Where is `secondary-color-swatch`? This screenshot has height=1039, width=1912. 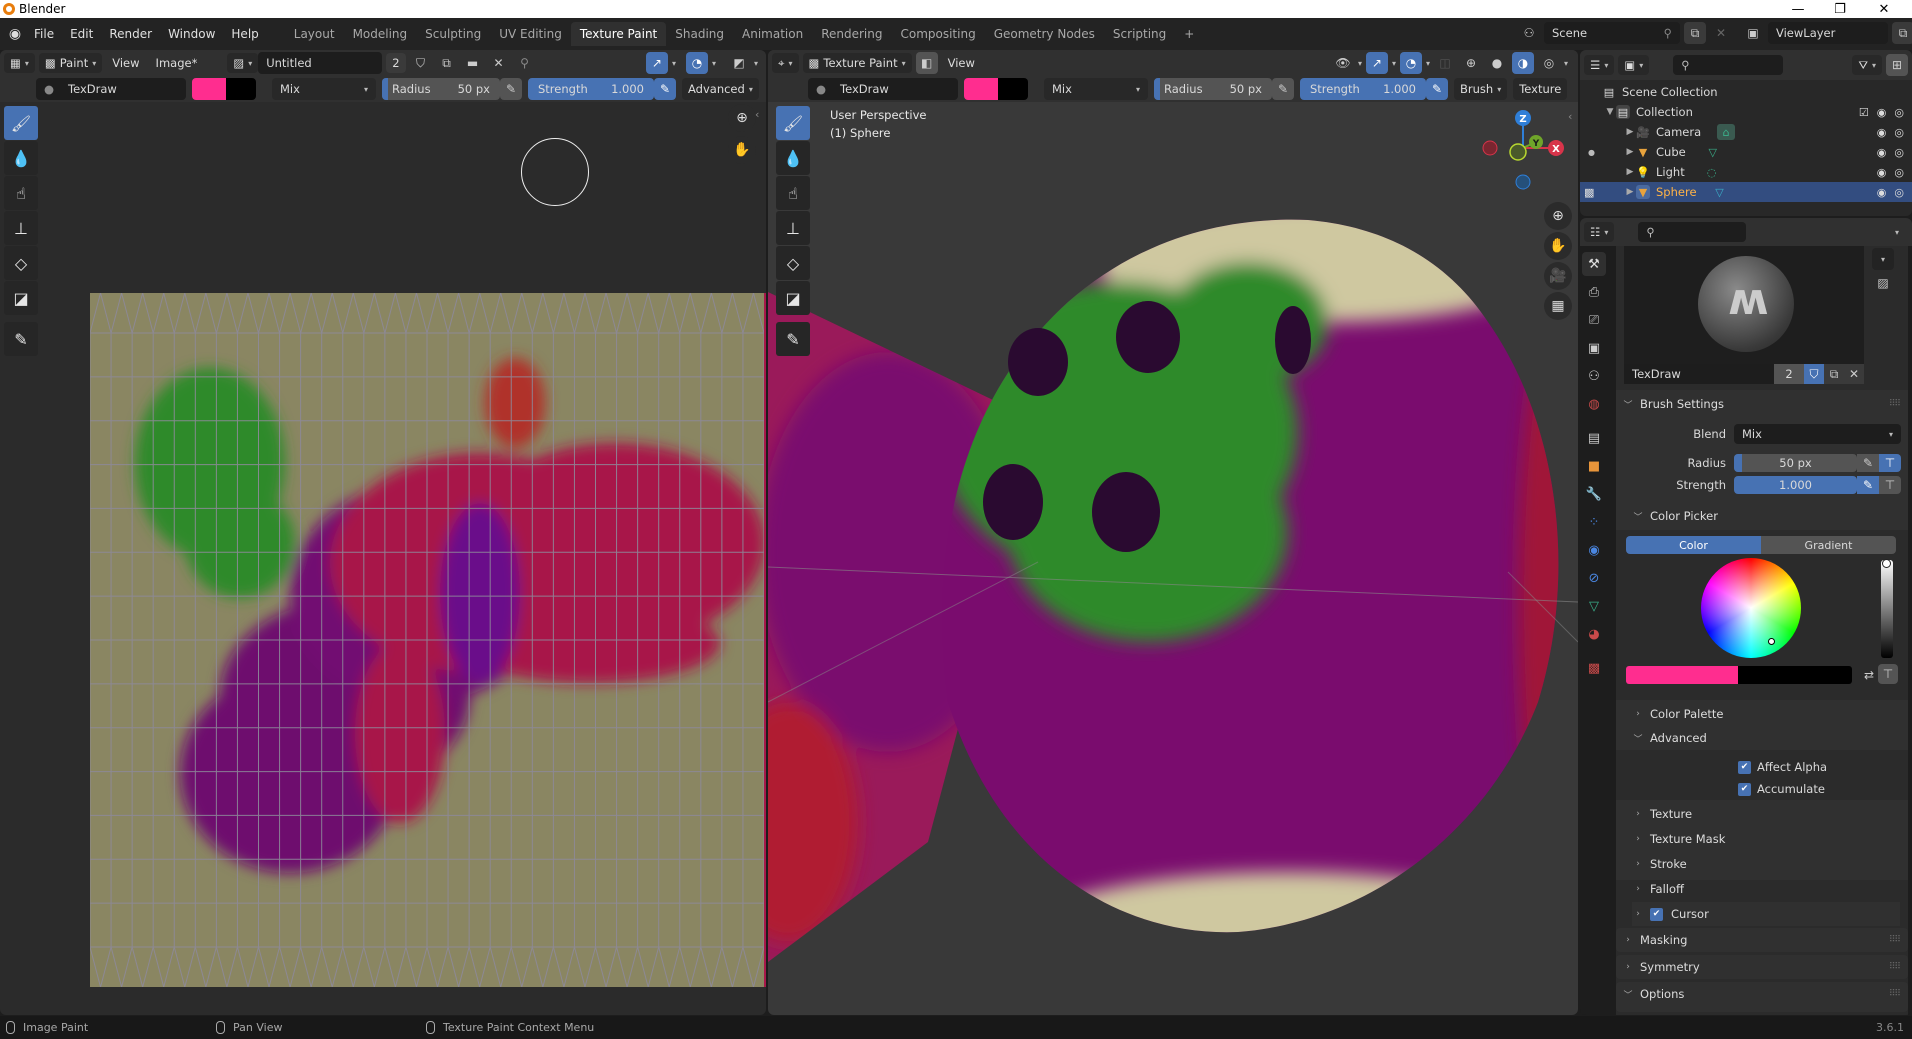 secondary-color-swatch is located at coordinates (1013, 89).